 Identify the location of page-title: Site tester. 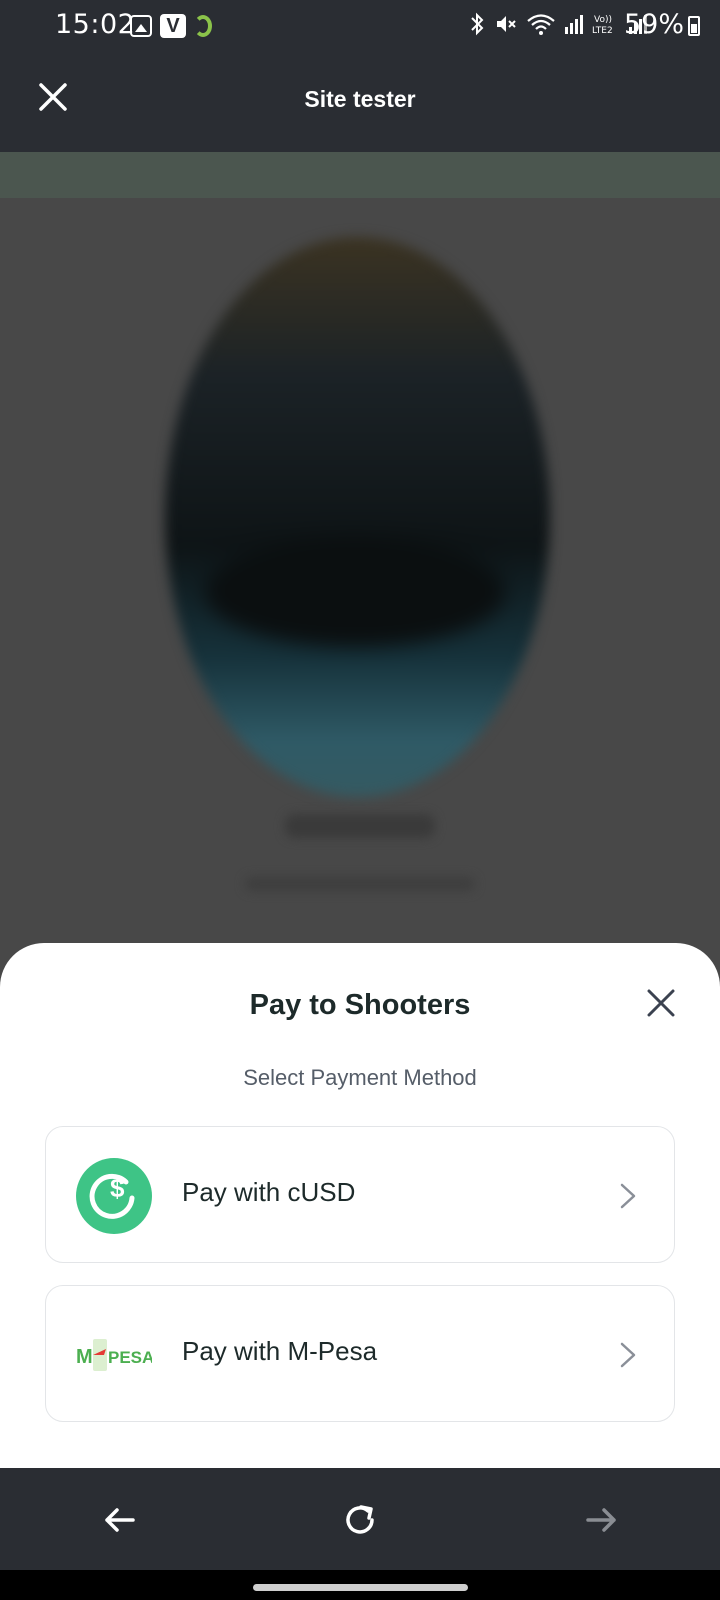
(360, 99).